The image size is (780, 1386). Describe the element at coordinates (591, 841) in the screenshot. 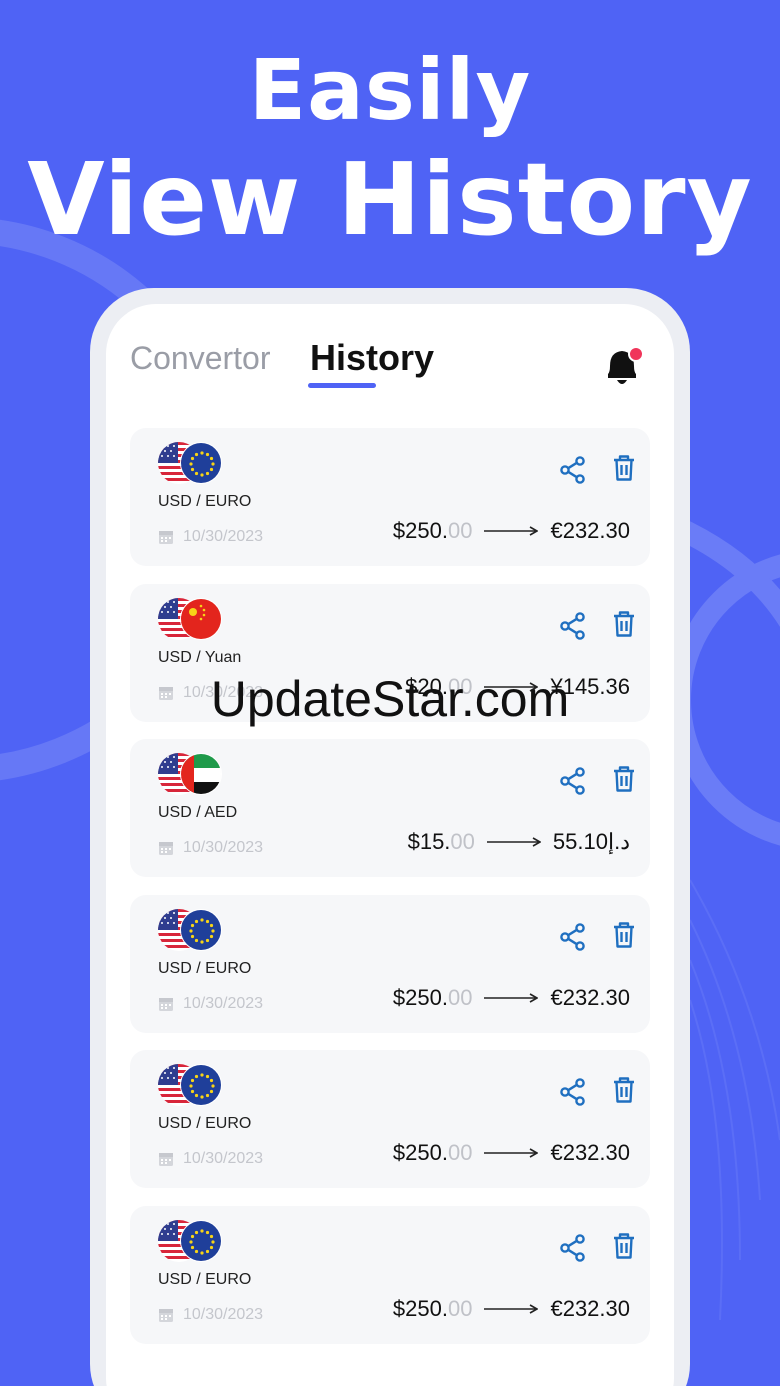

I see `to-amount: 55.10د.إ` at that location.